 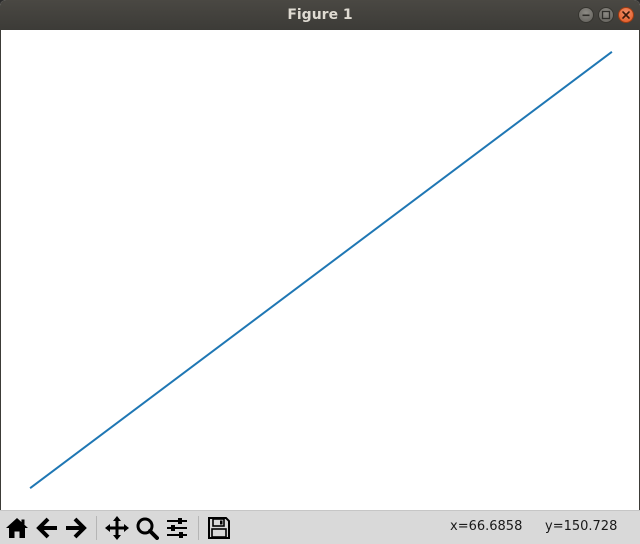 I want to click on configure-subplots-button, so click(x=177, y=528).